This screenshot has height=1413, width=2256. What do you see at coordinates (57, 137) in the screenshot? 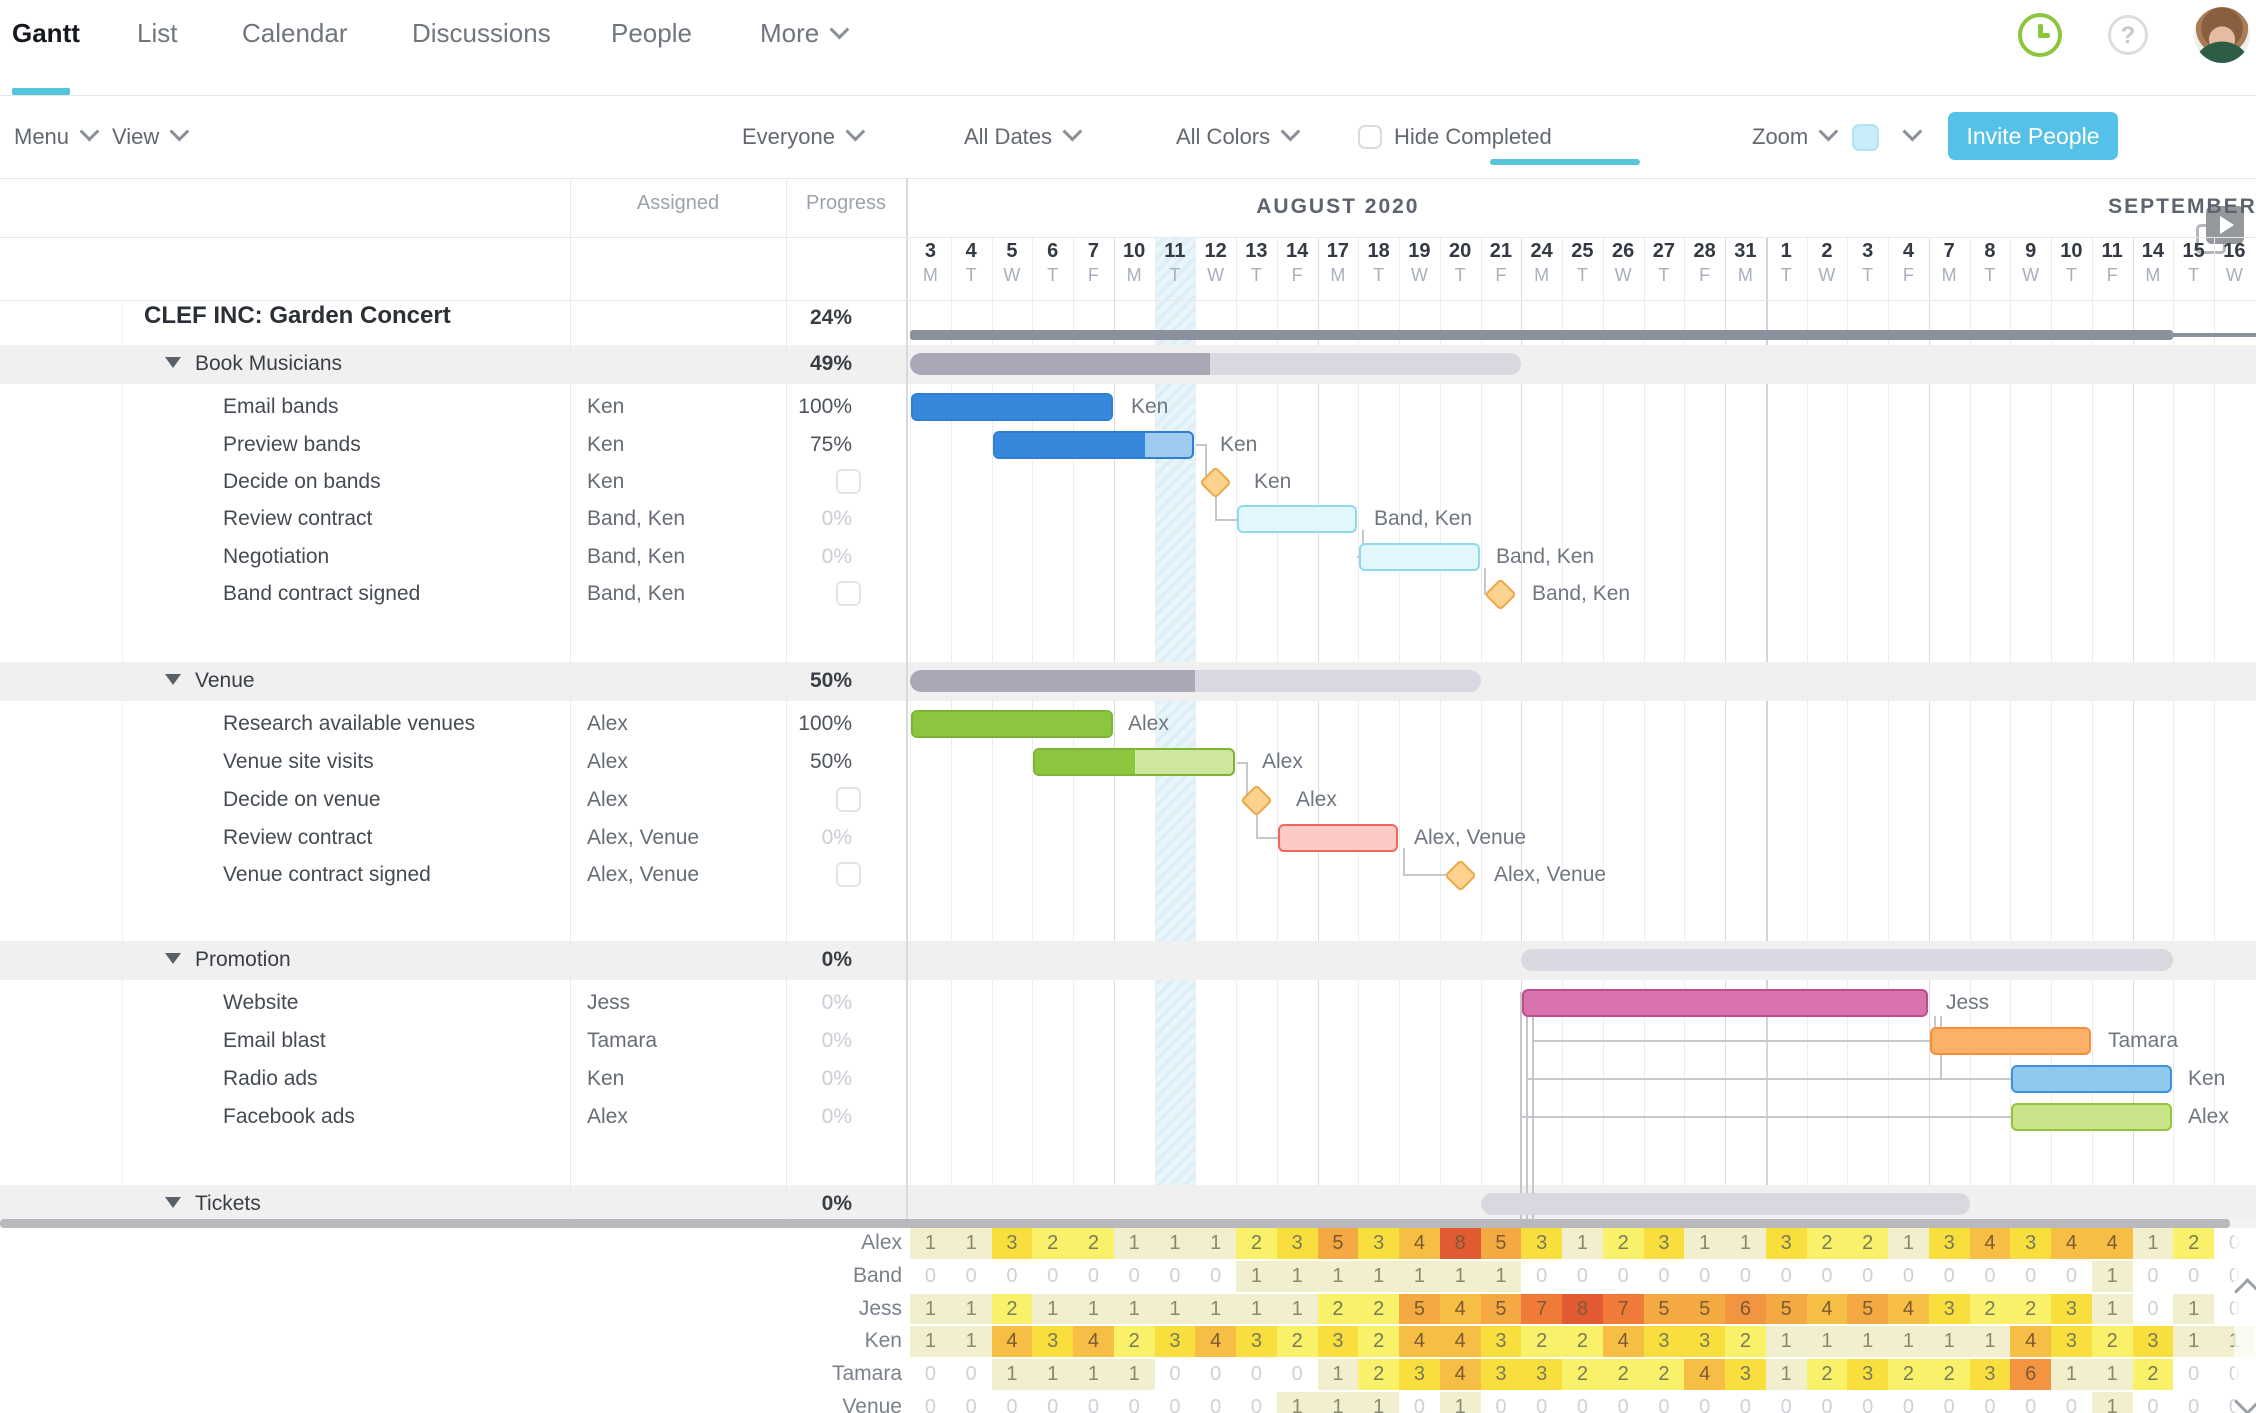
I see `menu-dropdown: Menu` at bounding box center [57, 137].